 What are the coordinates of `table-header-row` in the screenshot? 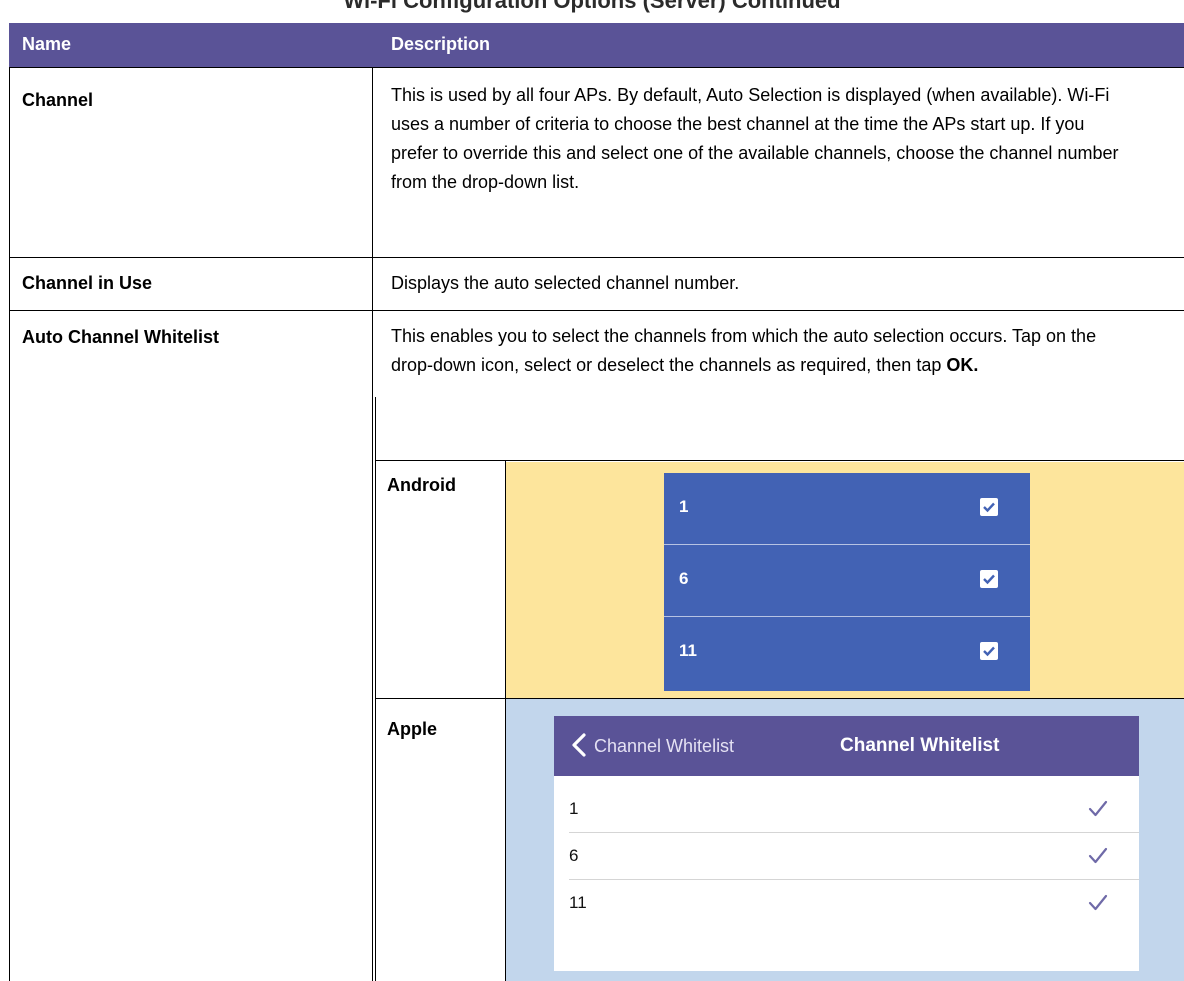 It's located at (596, 45).